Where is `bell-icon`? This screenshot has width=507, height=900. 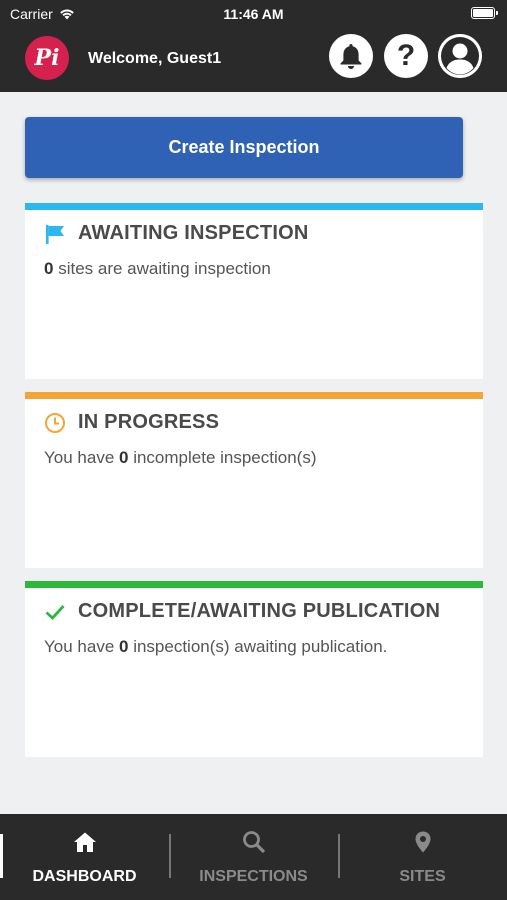 bell-icon is located at coordinates (351, 56).